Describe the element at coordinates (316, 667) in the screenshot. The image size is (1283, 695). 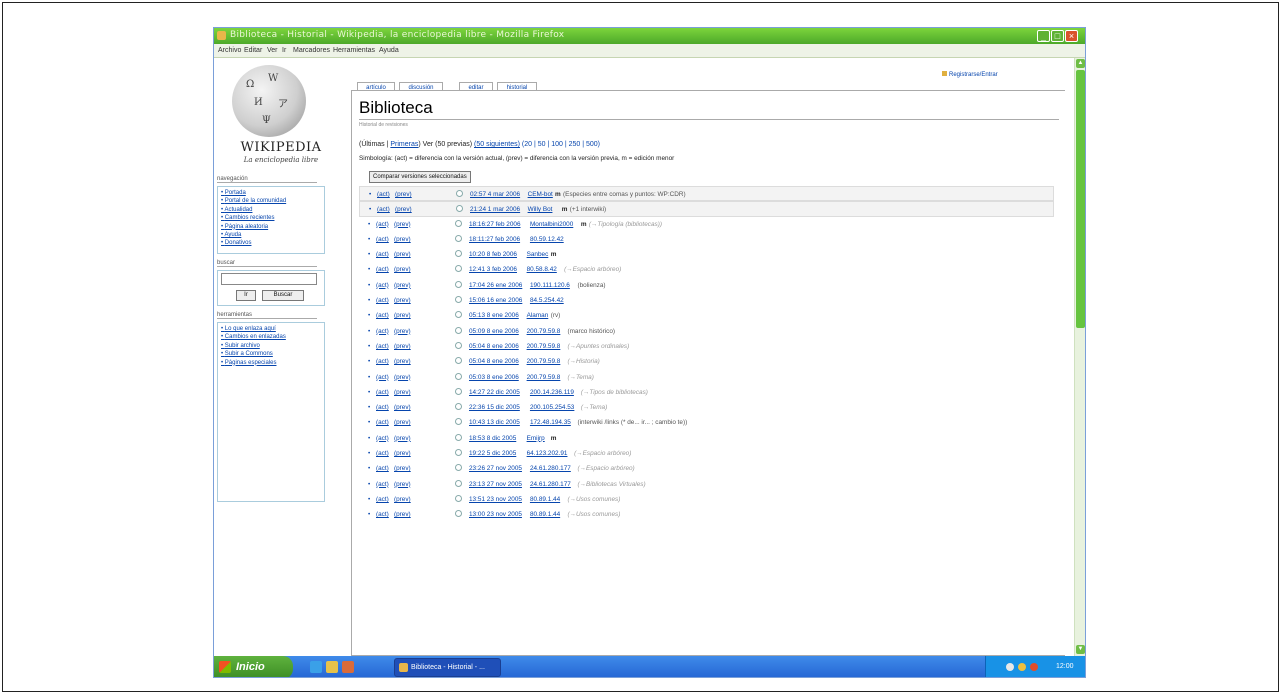
I see `ie-quicklaunch-icon` at that location.